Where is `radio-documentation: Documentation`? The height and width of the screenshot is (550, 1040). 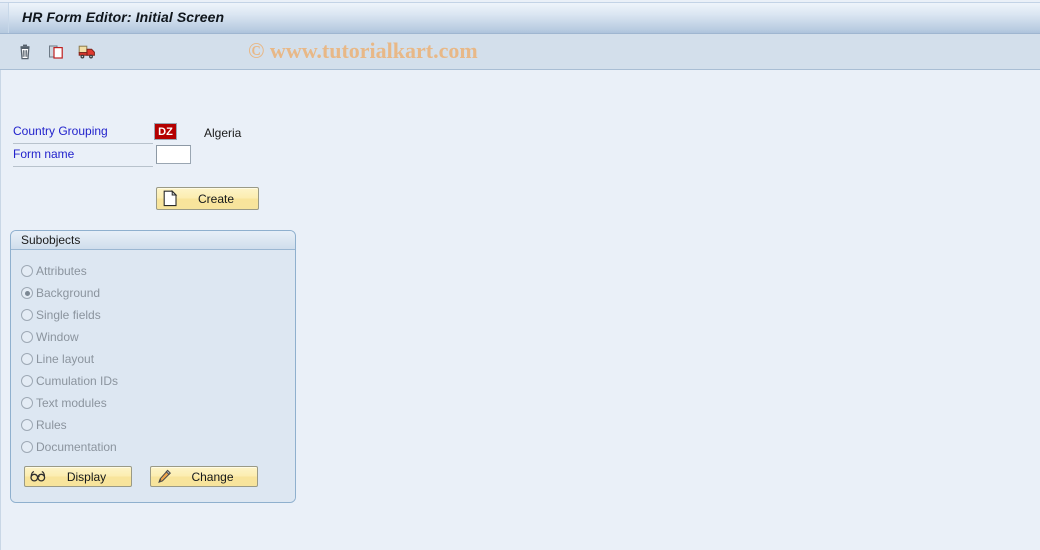 radio-documentation: Documentation is located at coordinates (69, 447).